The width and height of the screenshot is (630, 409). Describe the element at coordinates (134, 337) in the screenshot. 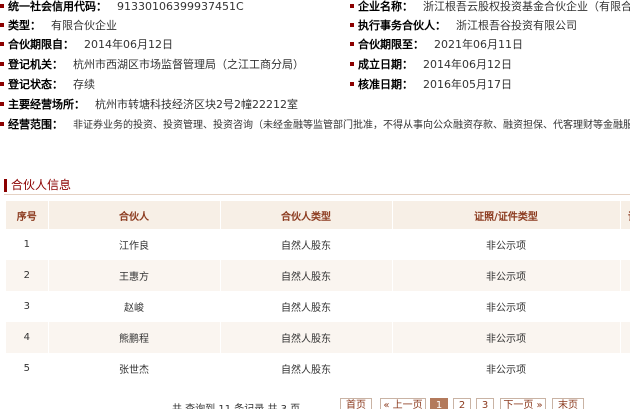

I see `cell-partner: 熊鹏程` at that location.